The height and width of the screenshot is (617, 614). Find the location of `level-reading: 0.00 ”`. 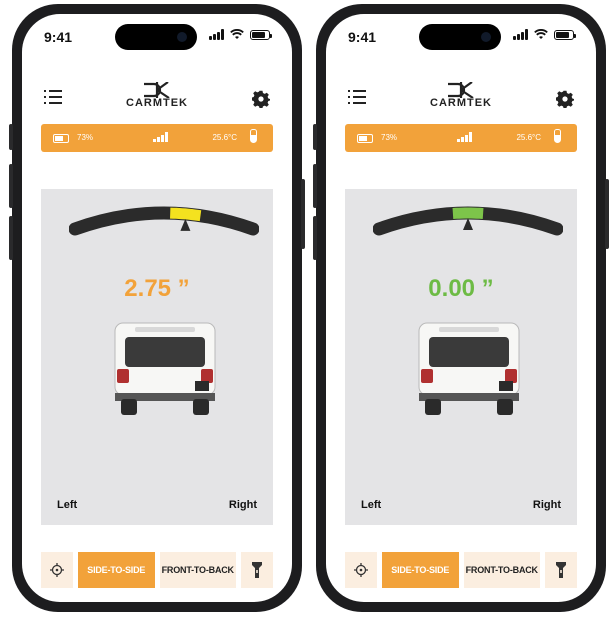

level-reading: 0.00 ” is located at coordinates (461, 288).